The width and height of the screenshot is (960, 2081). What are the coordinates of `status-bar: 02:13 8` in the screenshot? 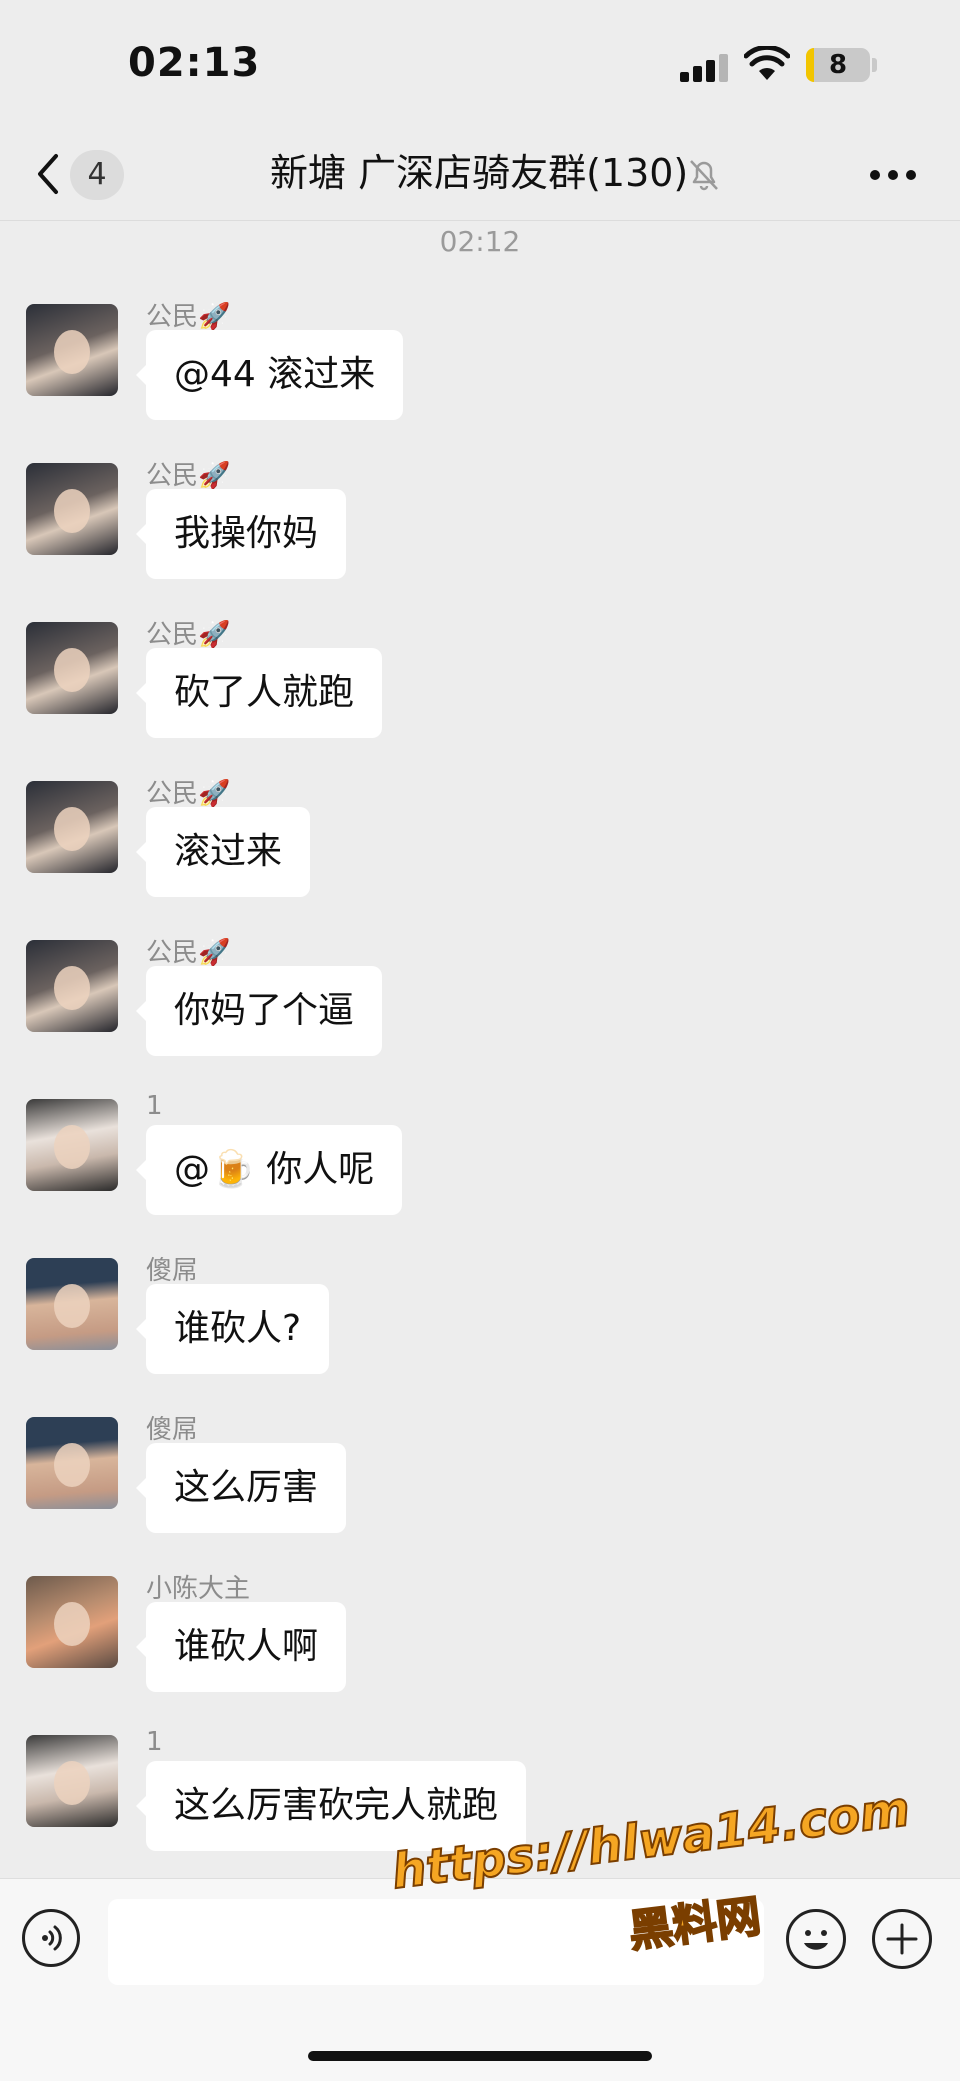 It's located at (480, 65).